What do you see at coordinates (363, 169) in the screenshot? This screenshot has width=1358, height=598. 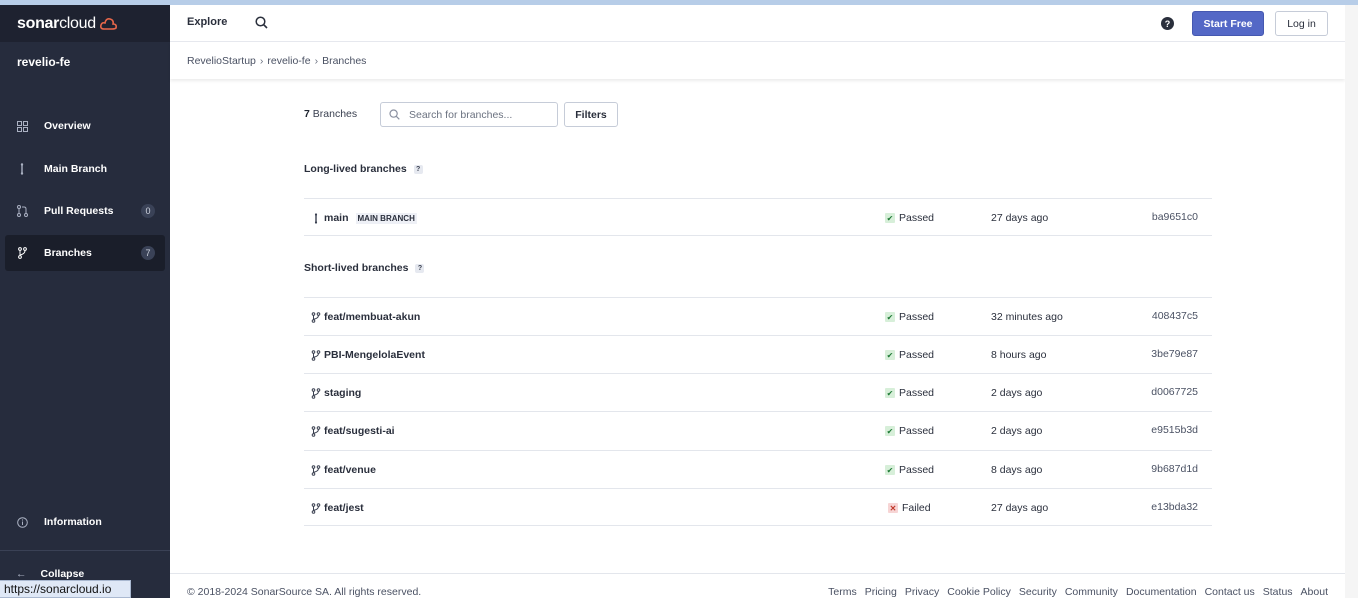 I see `long-lived-section-title: Long-lived branches ?` at bounding box center [363, 169].